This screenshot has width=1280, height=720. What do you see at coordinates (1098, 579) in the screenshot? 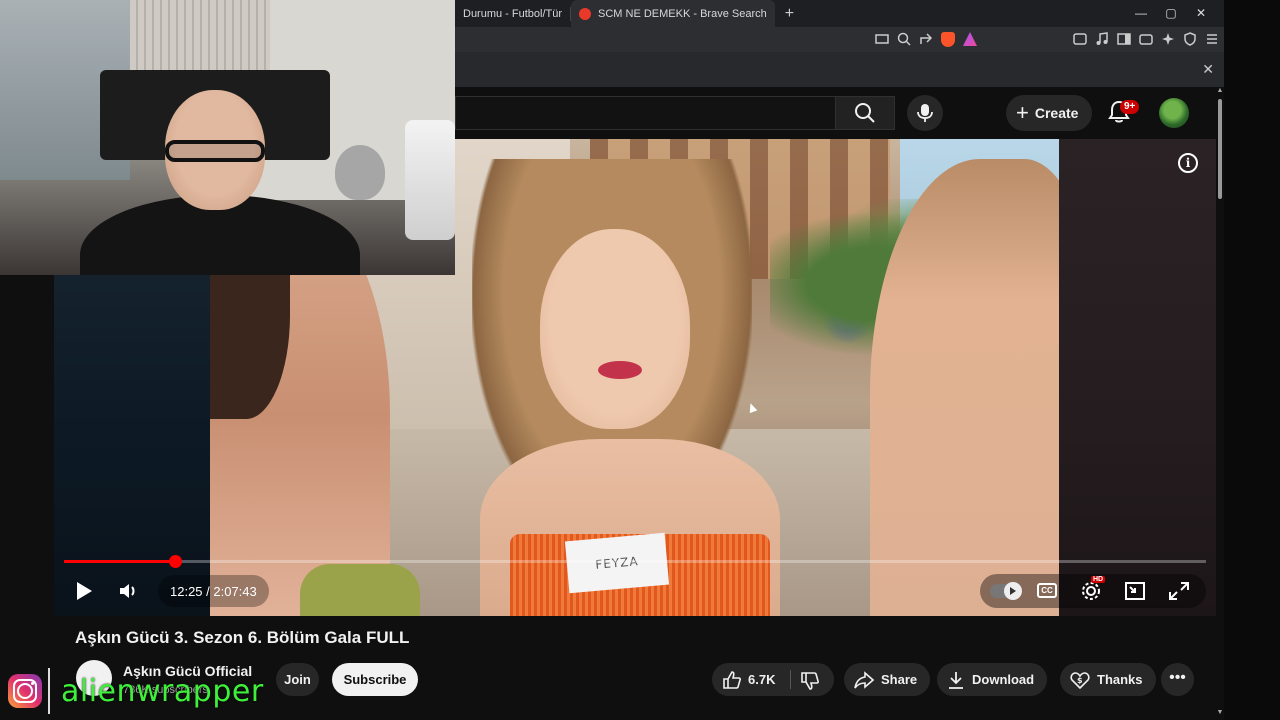
I see `hd-badge: HD` at bounding box center [1098, 579].